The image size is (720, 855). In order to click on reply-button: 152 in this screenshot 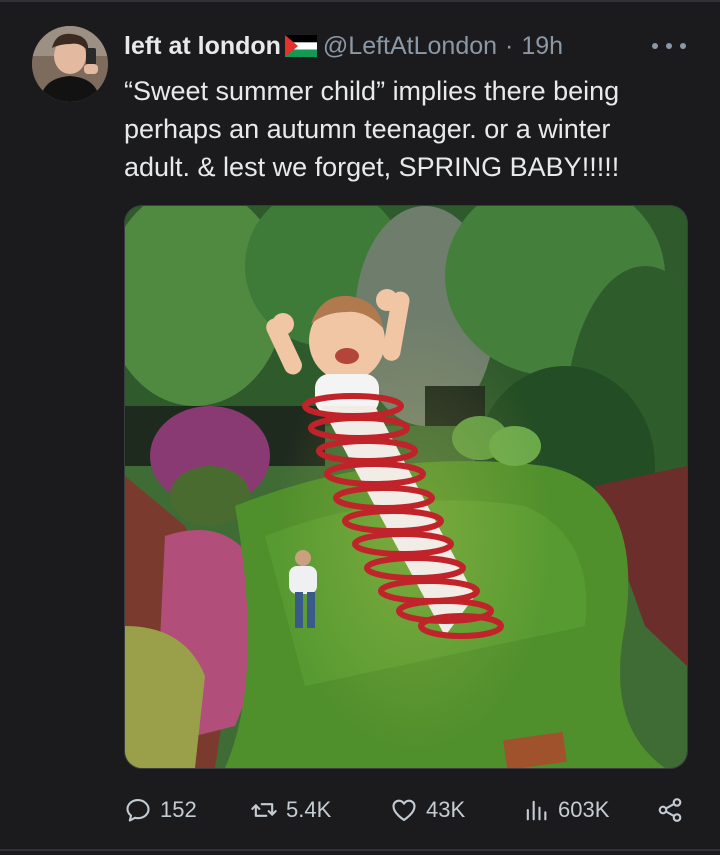, I will do `click(160, 810)`.